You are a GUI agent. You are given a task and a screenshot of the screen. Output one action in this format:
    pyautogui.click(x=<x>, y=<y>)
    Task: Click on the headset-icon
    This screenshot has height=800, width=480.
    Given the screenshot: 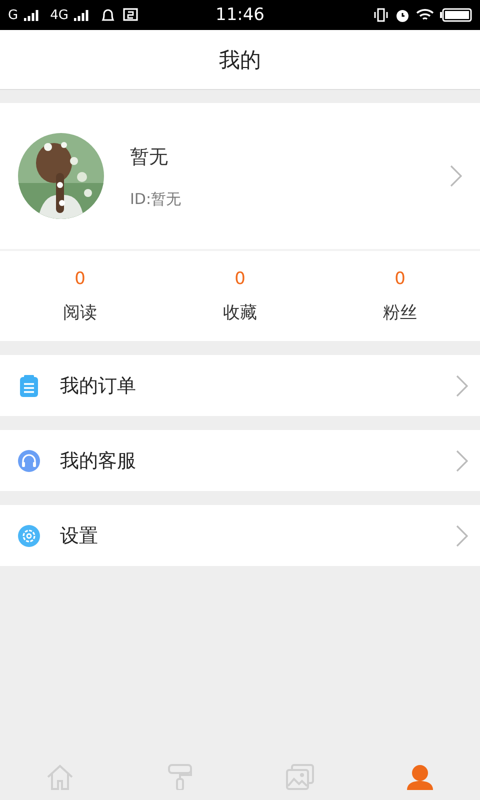 What is the action you would take?
    pyautogui.click(x=29, y=461)
    